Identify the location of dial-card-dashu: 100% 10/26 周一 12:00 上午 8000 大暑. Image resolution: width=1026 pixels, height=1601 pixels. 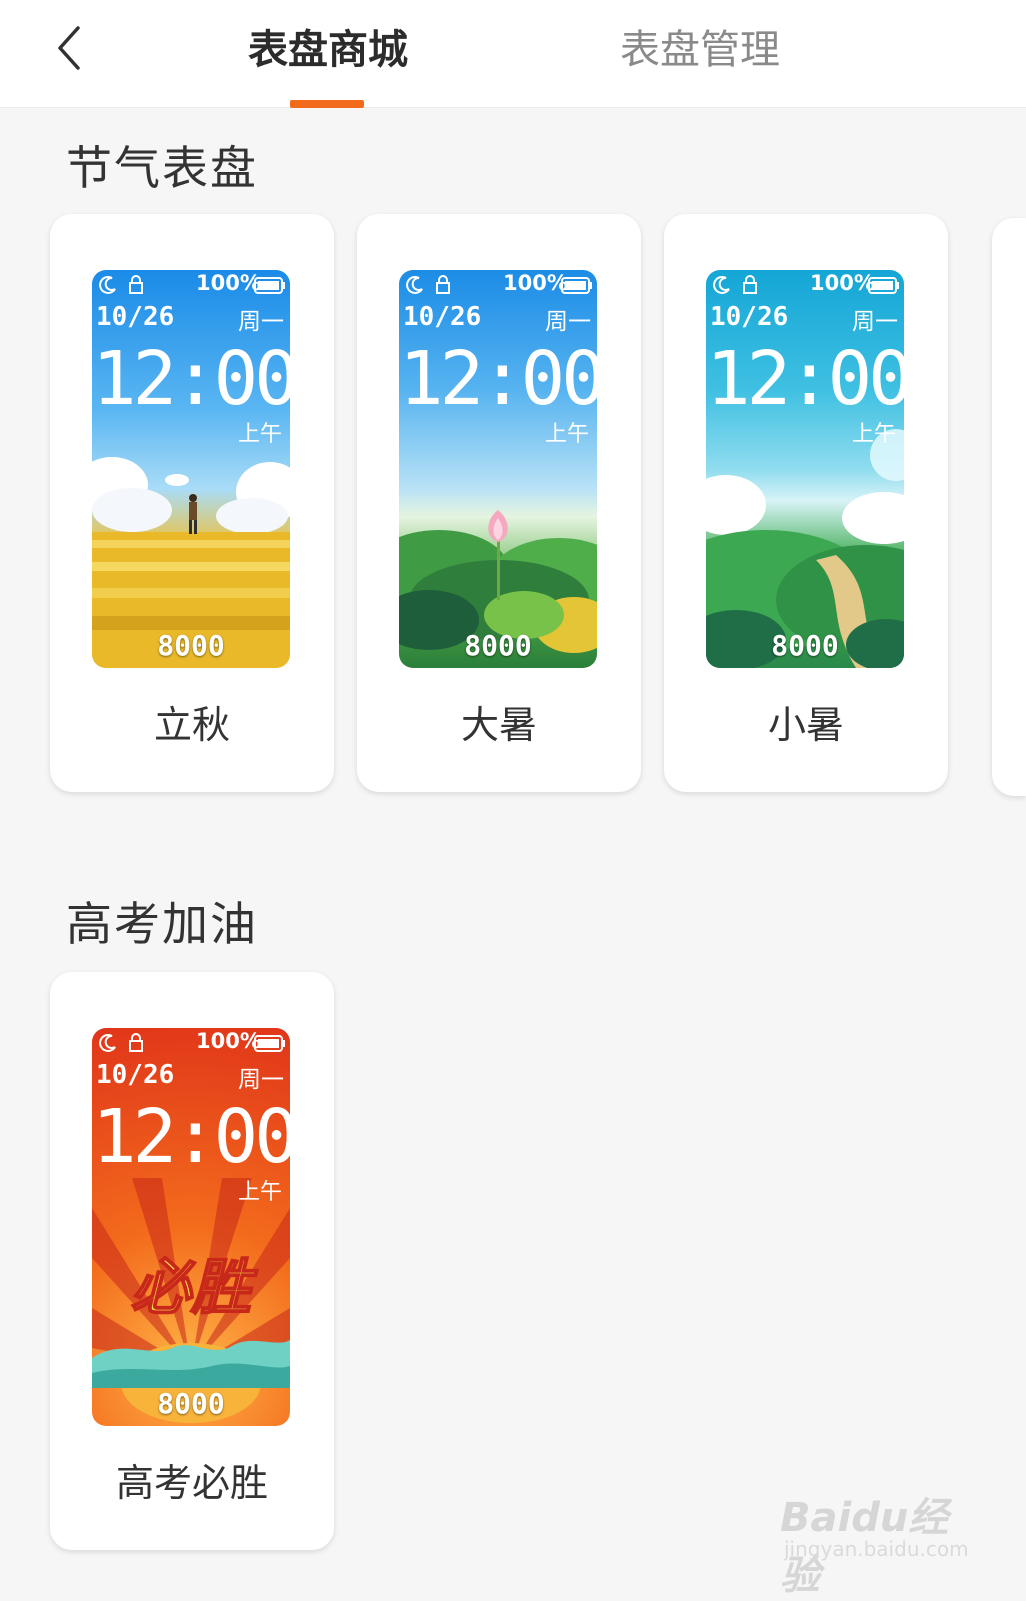
(499, 503).